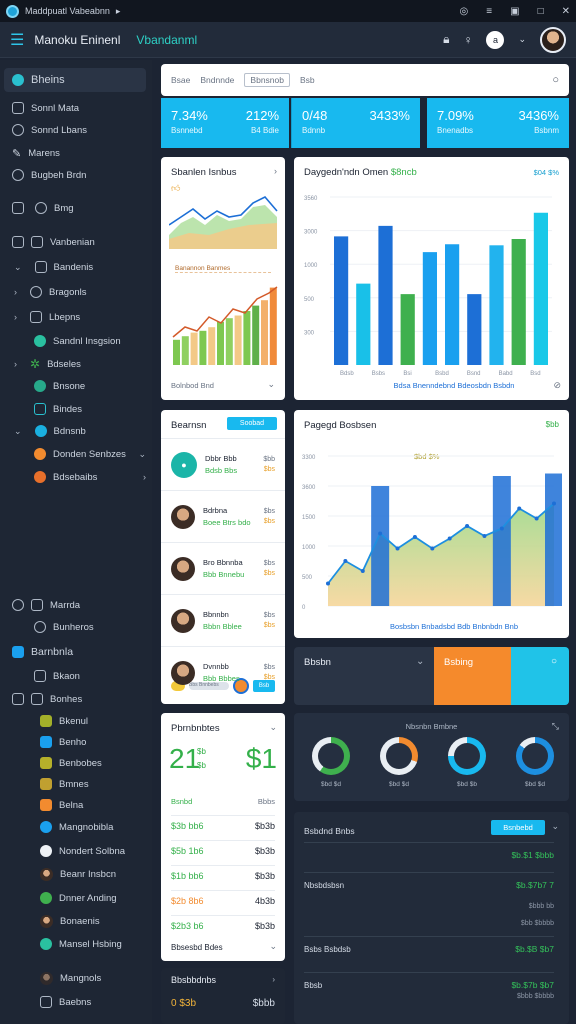  Describe the element at coordinates (49, 175) in the screenshot. I see `sidebar-item-4: Bugbeh Brdn` at that location.